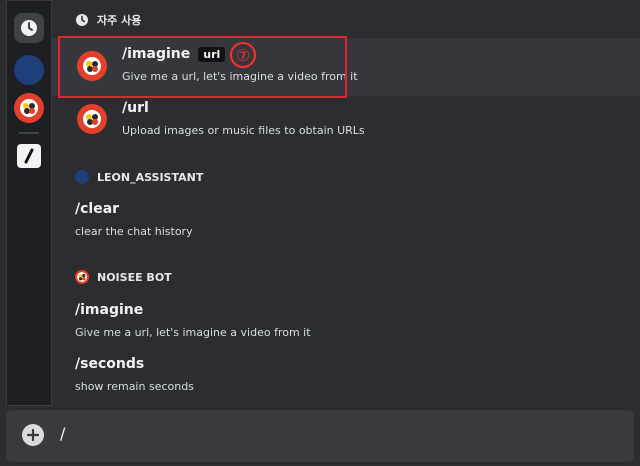  Describe the element at coordinates (119, 20) in the screenshot. I see `section-title: 자주 사용` at that location.